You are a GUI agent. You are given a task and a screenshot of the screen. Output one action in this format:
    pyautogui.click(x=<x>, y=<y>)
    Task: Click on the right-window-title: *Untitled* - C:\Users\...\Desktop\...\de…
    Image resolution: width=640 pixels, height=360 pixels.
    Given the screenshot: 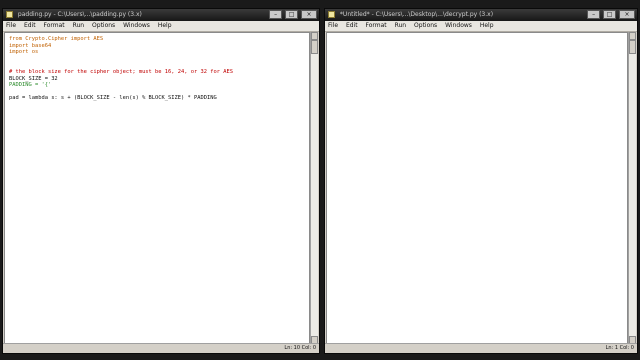 What is the action you would take?
    pyautogui.click(x=416, y=14)
    